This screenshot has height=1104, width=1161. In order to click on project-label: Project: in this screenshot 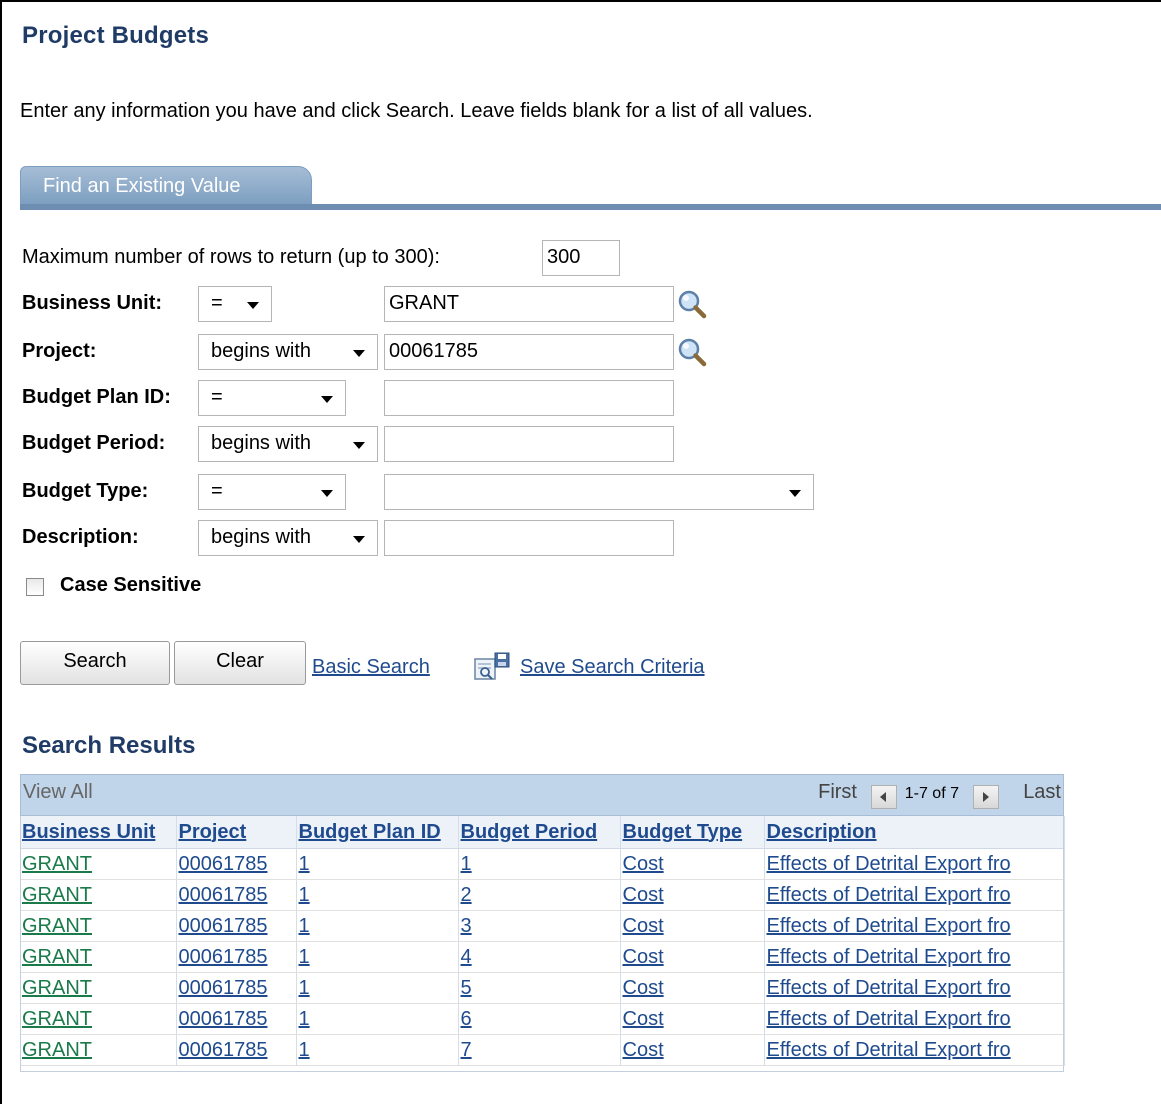, I will do `click(59, 351)`.